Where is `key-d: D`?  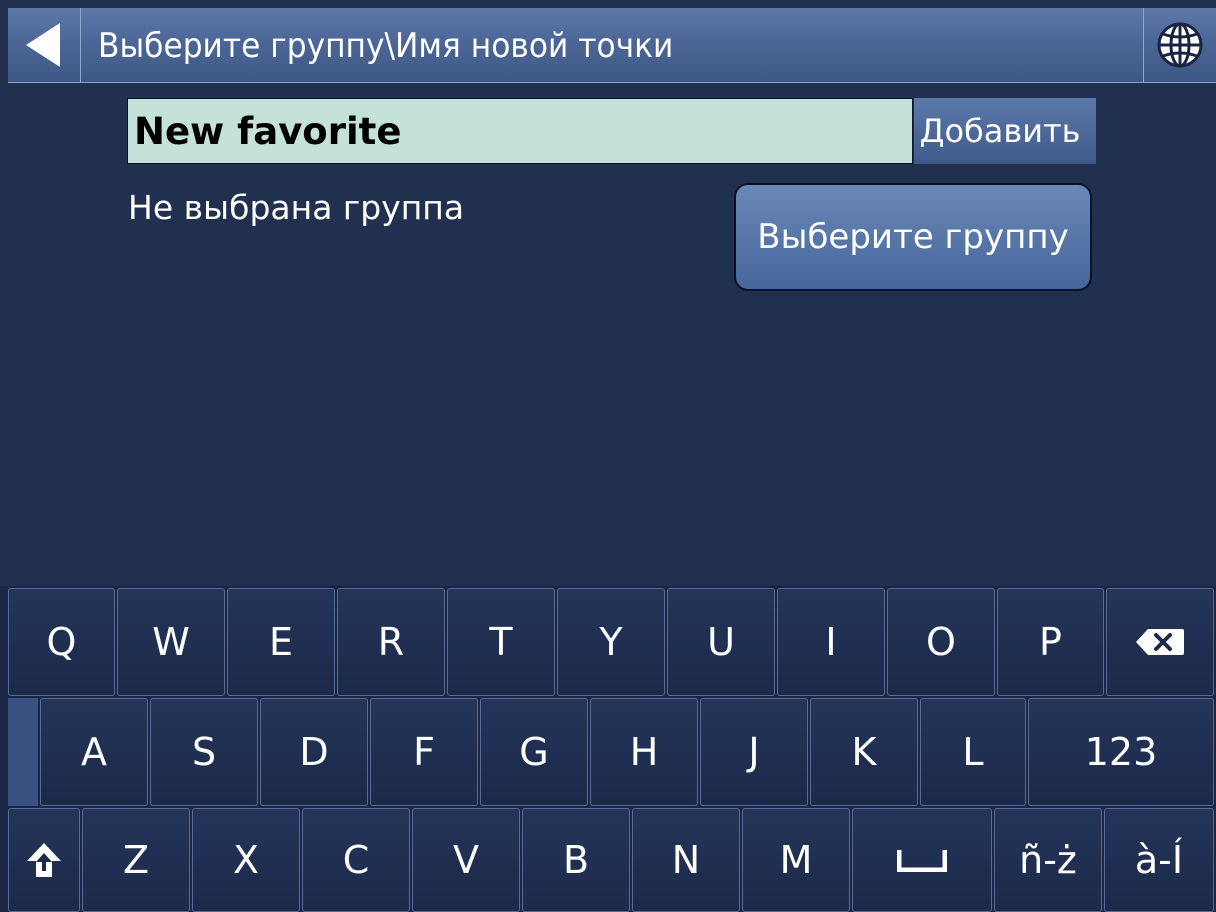
key-d: D is located at coordinates (314, 752).